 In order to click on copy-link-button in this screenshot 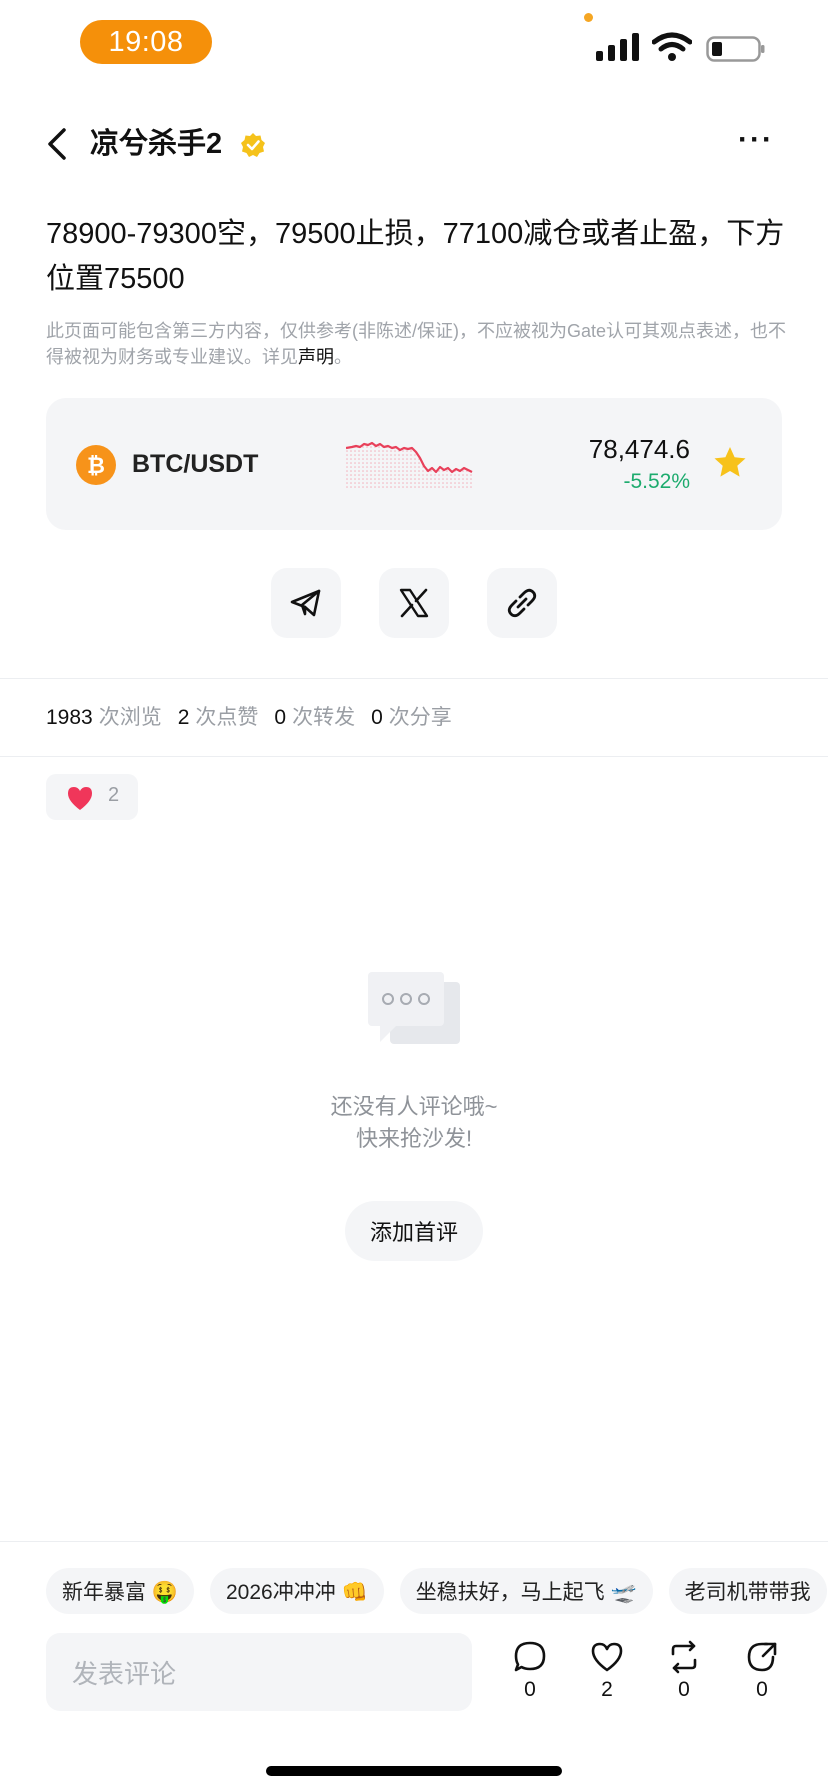, I will do `click(522, 603)`.